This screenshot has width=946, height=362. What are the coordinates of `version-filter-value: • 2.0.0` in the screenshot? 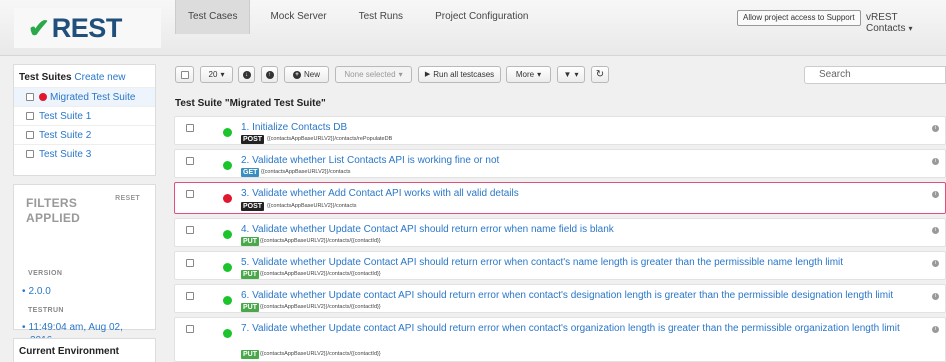 It's located at (36, 291).